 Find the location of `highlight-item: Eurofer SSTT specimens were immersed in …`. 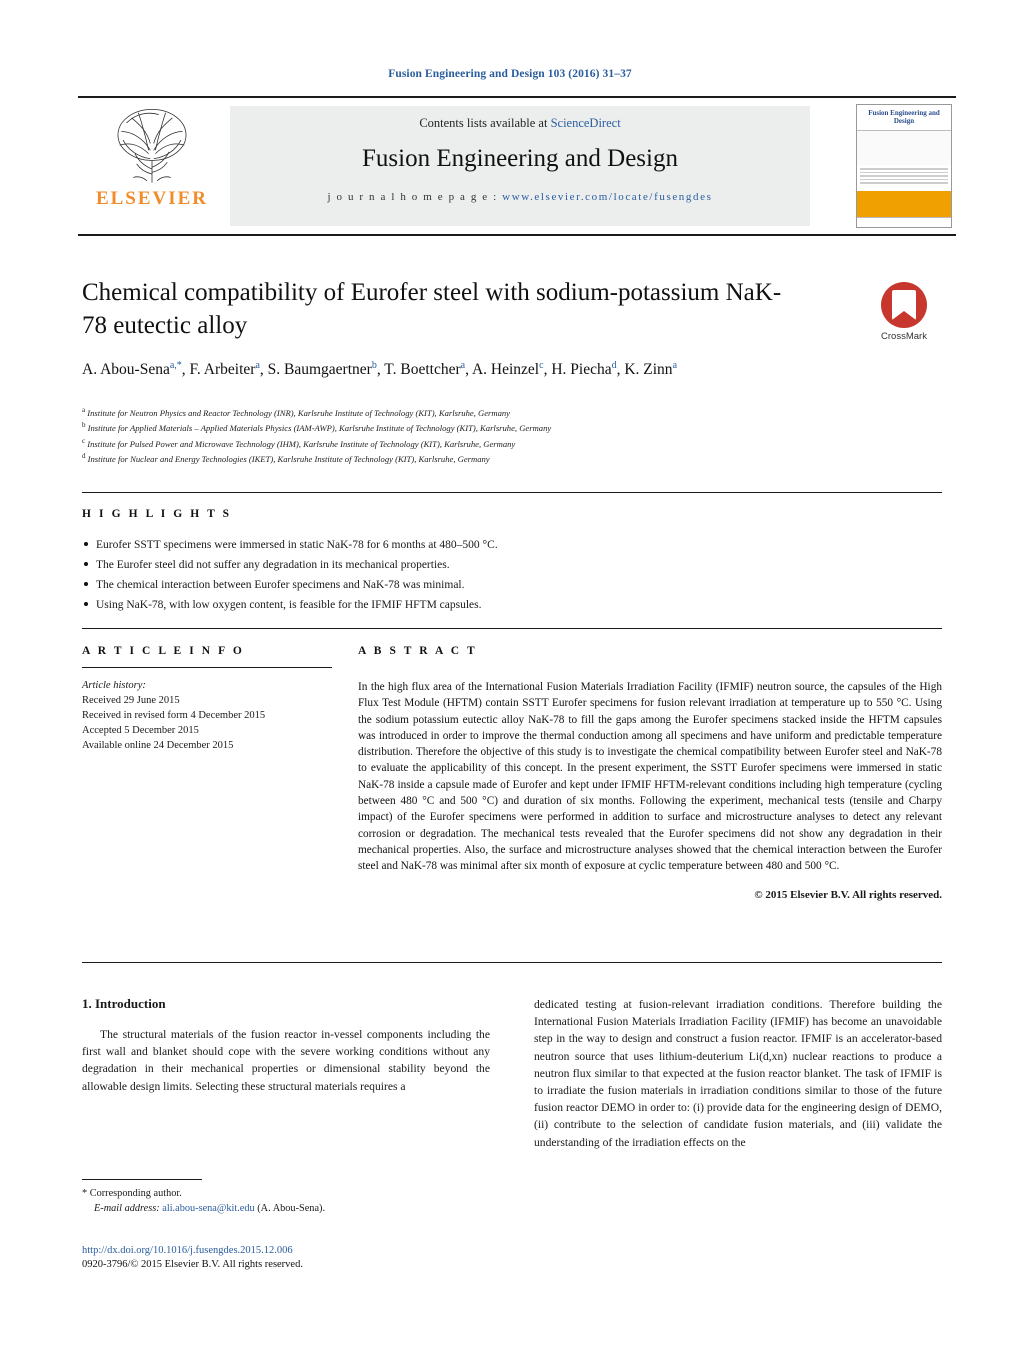

highlight-item: Eurofer SSTT specimens were immersed in … is located at coordinates (512, 545).